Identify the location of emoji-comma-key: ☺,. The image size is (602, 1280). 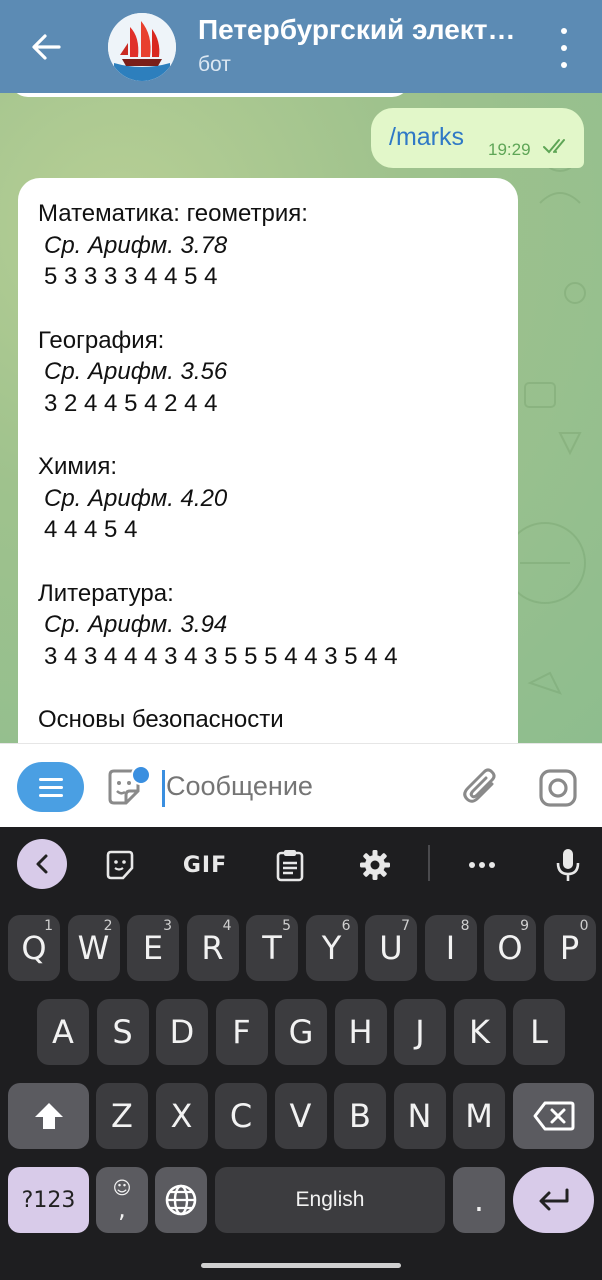
(122, 1200).